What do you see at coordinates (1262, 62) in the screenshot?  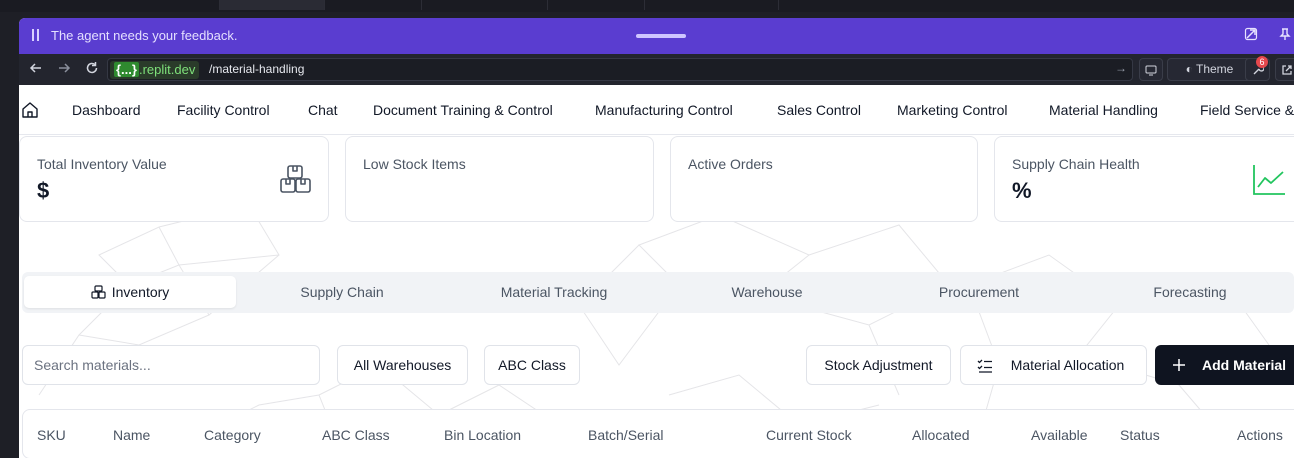 I see `notification-badge: 6` at bounding box center [1262, 62].